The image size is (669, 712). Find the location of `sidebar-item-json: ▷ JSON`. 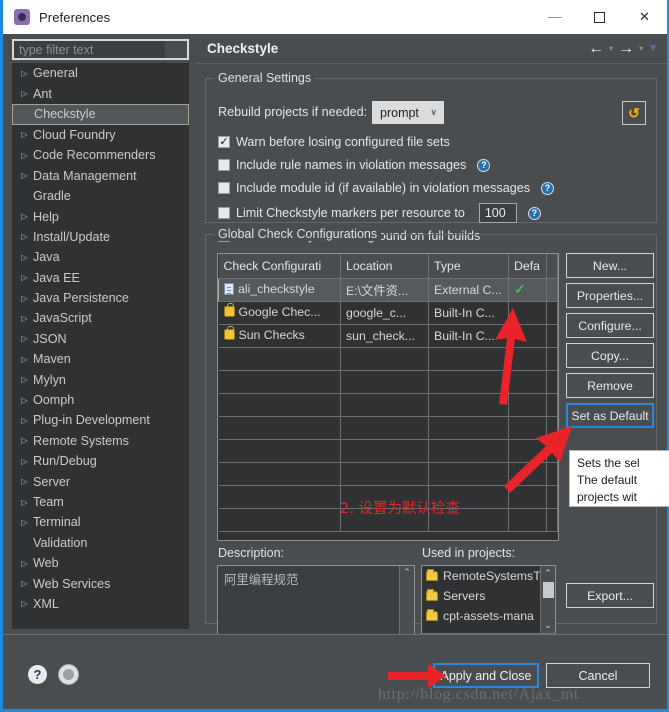

sidebar-item-json: ▷ JSON is located at coordinates (100, 339).